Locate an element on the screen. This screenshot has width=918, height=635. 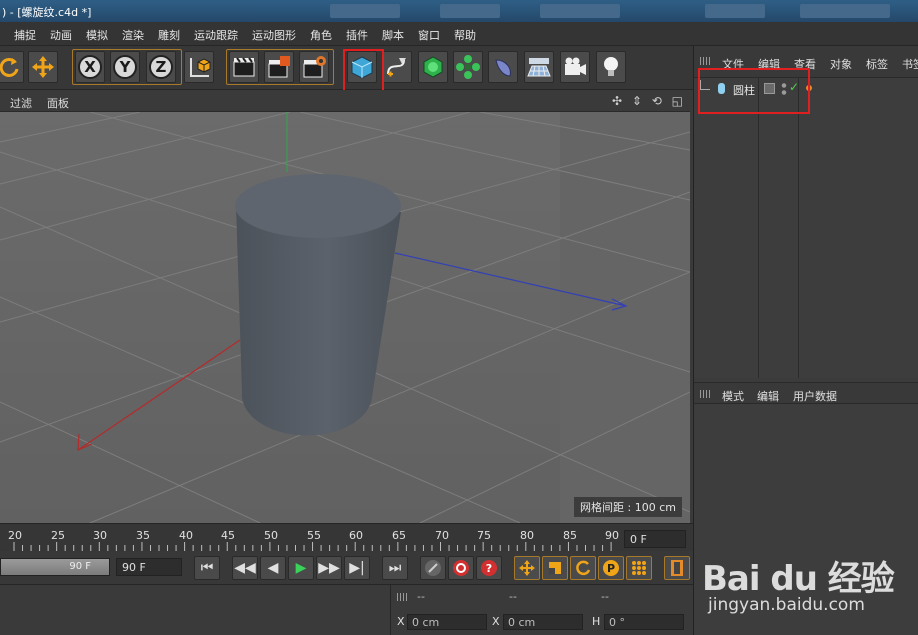
subdivision-surface-button is located at coordinates (433, 67).